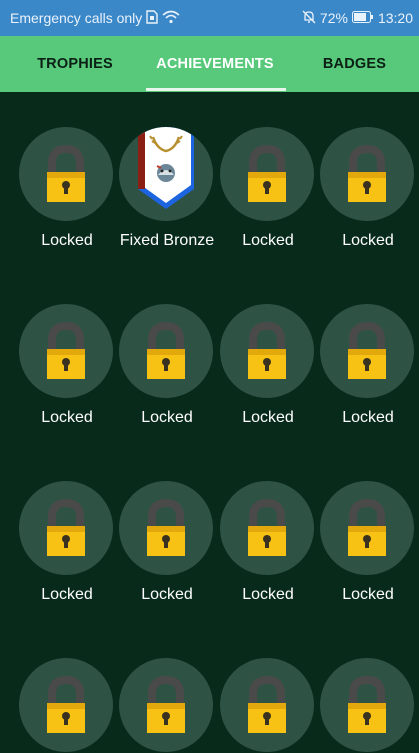 The image size is (419, 753). Describe the element at coordinates (171, 18) in the screenshot. I see `wifi-icon` at that location.